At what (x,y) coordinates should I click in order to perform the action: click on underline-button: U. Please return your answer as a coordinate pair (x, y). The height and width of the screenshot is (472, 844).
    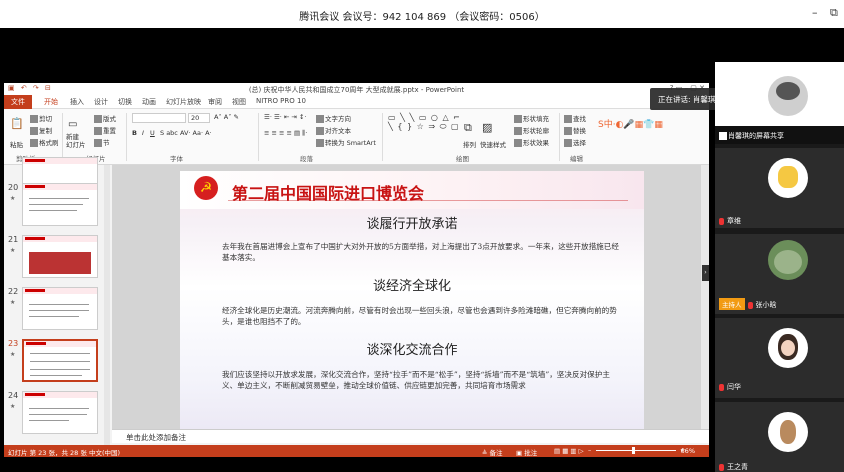
    Looking at the image, I should click on (152, 133).